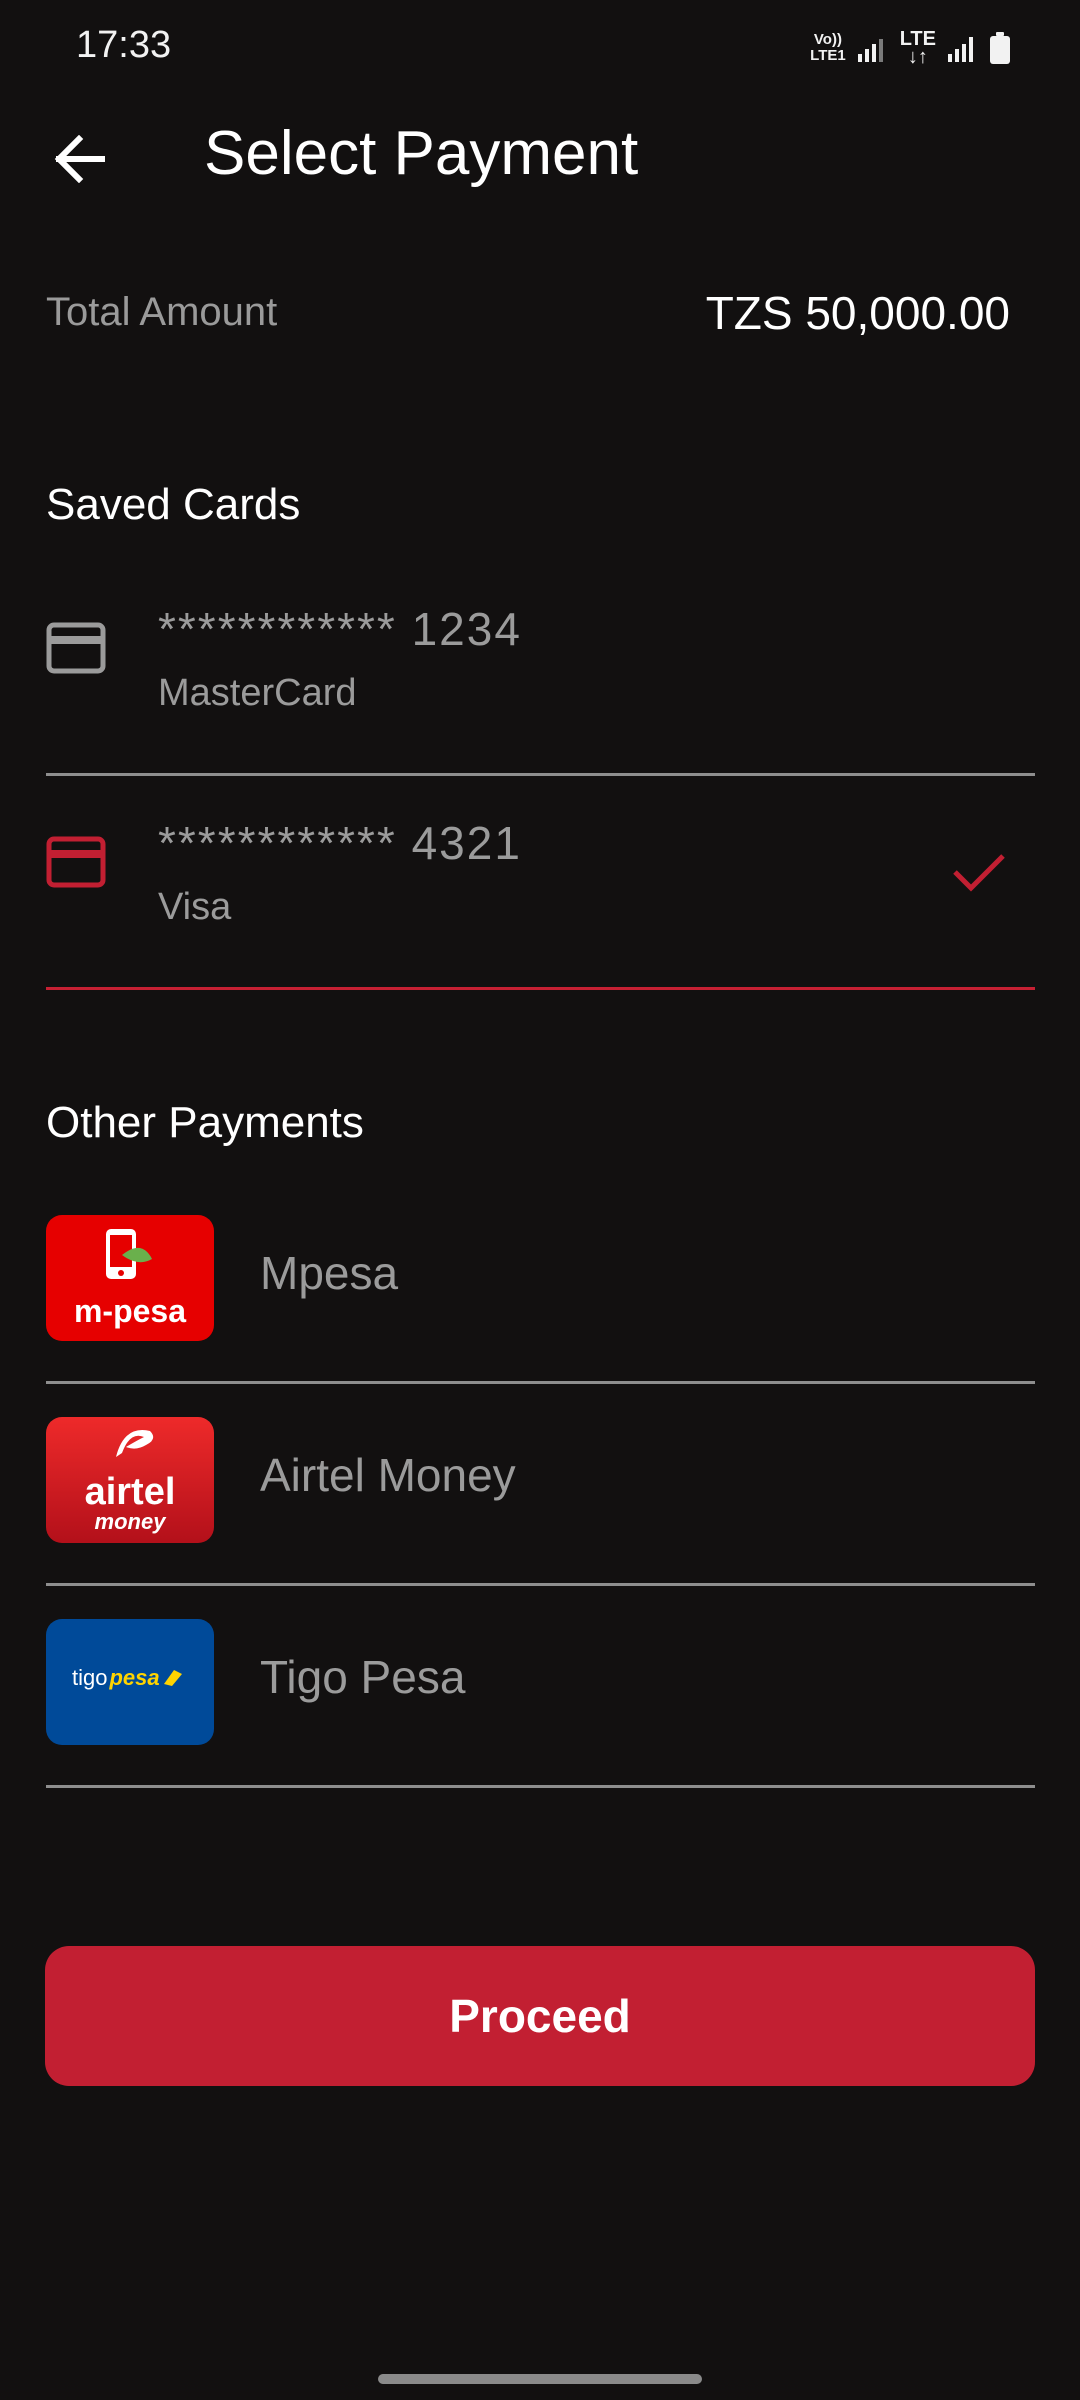 The height and width of the screenshot is (2400, 1080). I want to click on airtel-logo-subtext: money, so click(130, 1521).